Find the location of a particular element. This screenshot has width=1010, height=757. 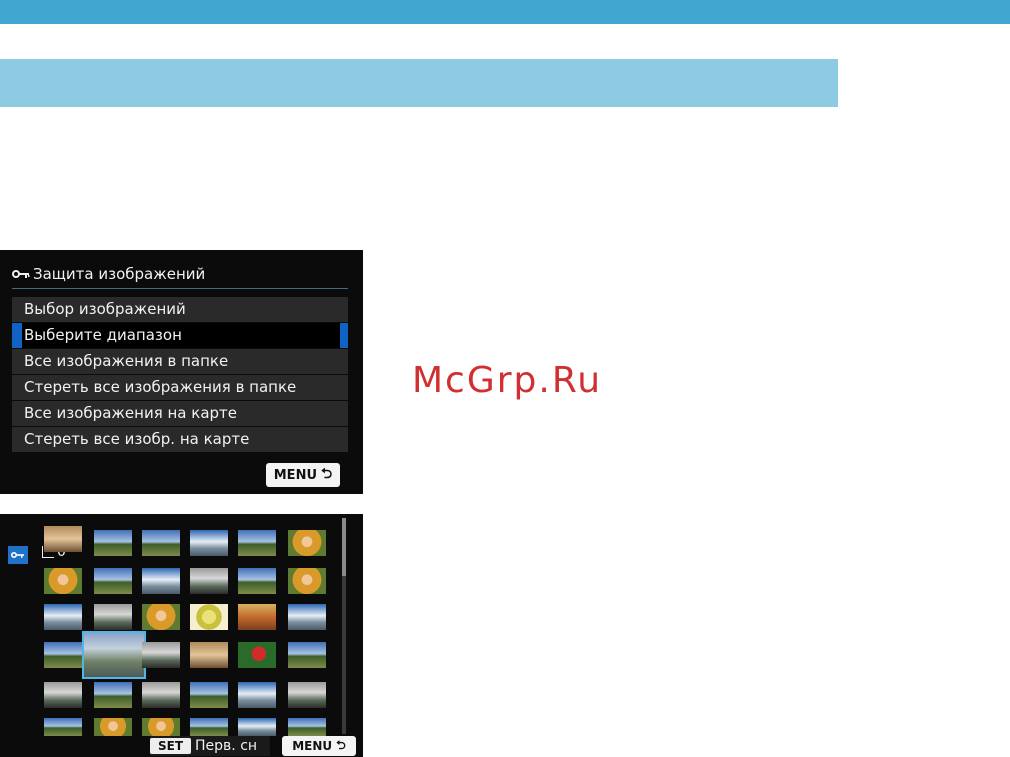

thumb-menu-back-button: MENU ⮌ is located at coordinates (319, 746).